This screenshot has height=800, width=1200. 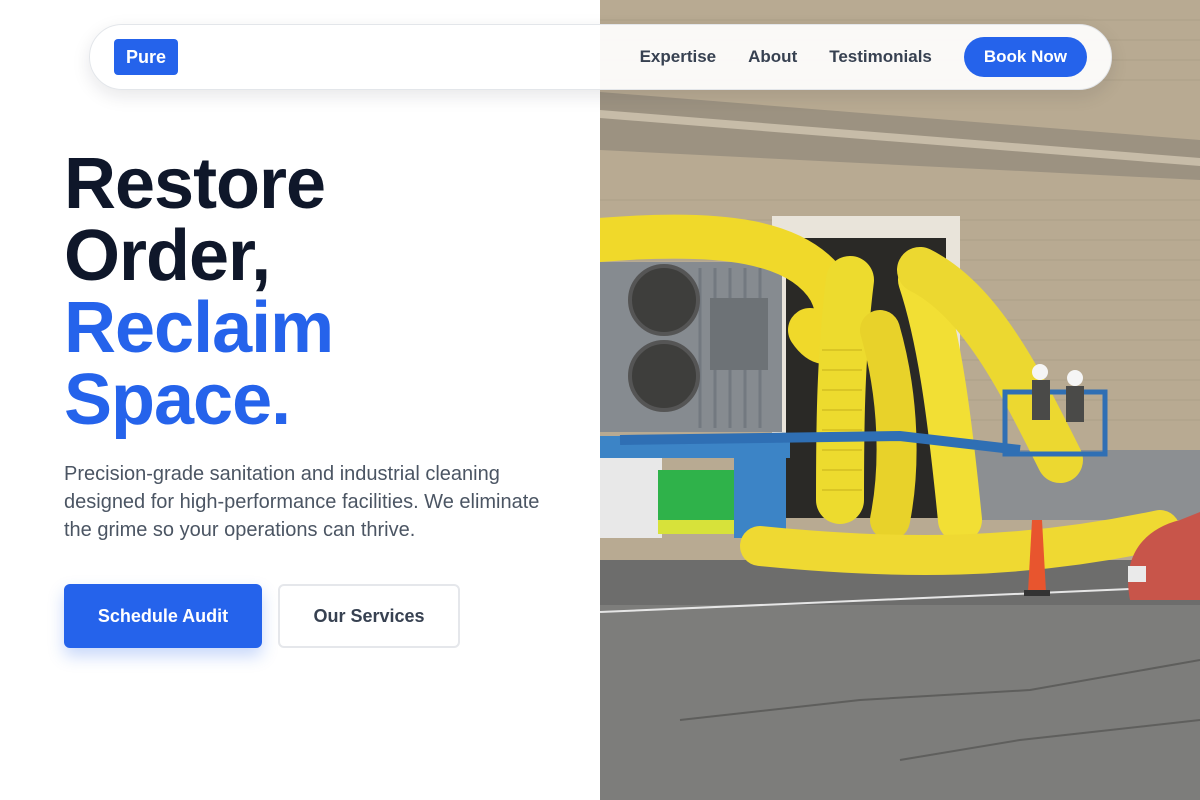 I want to click on nav-link-expertise: Expertise, so click(x=678, y=57).